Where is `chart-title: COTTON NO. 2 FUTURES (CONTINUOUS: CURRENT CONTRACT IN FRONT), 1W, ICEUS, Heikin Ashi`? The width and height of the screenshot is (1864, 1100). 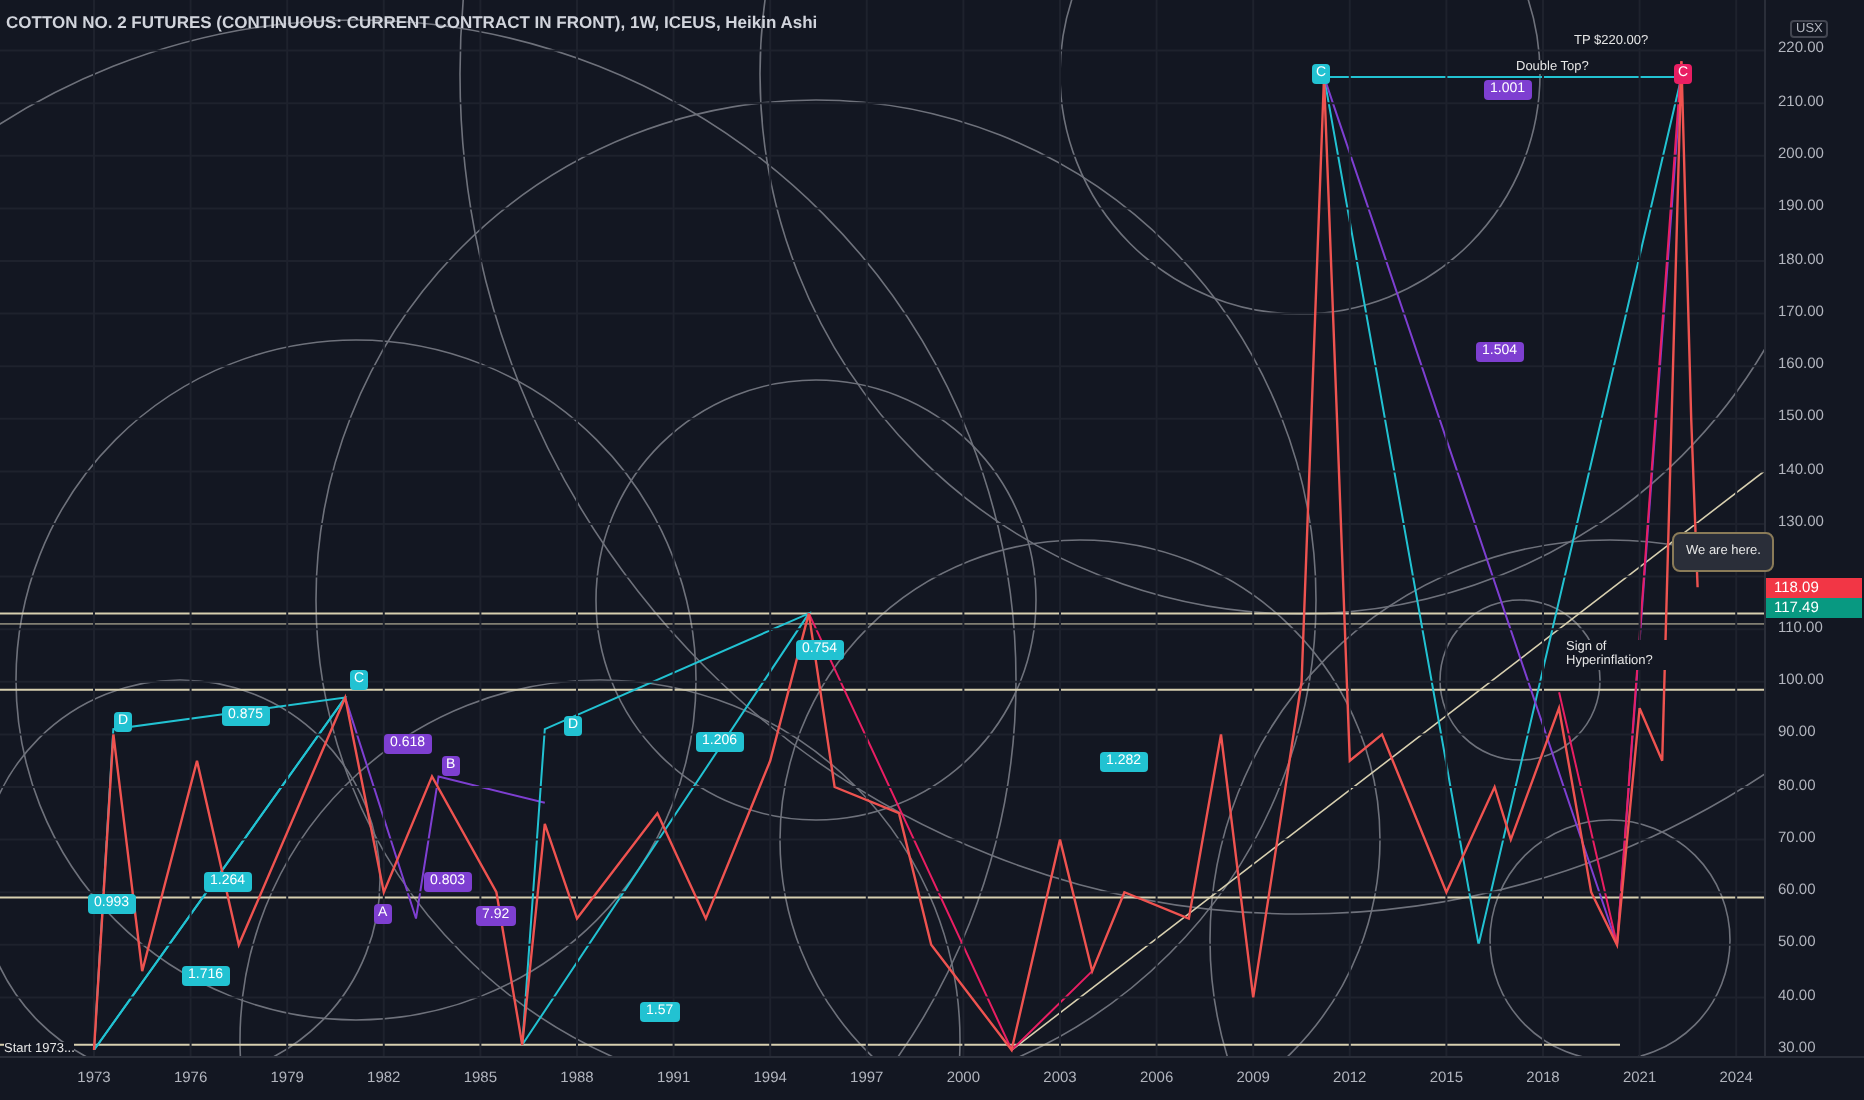
chart-title: COTTON NO. 2 FUTURES (CONTINUOUS: CURRENT CONTRACT IN FRONT), 1W, ICEUS, Heikin Ashi is located at coordinates (412, 23).